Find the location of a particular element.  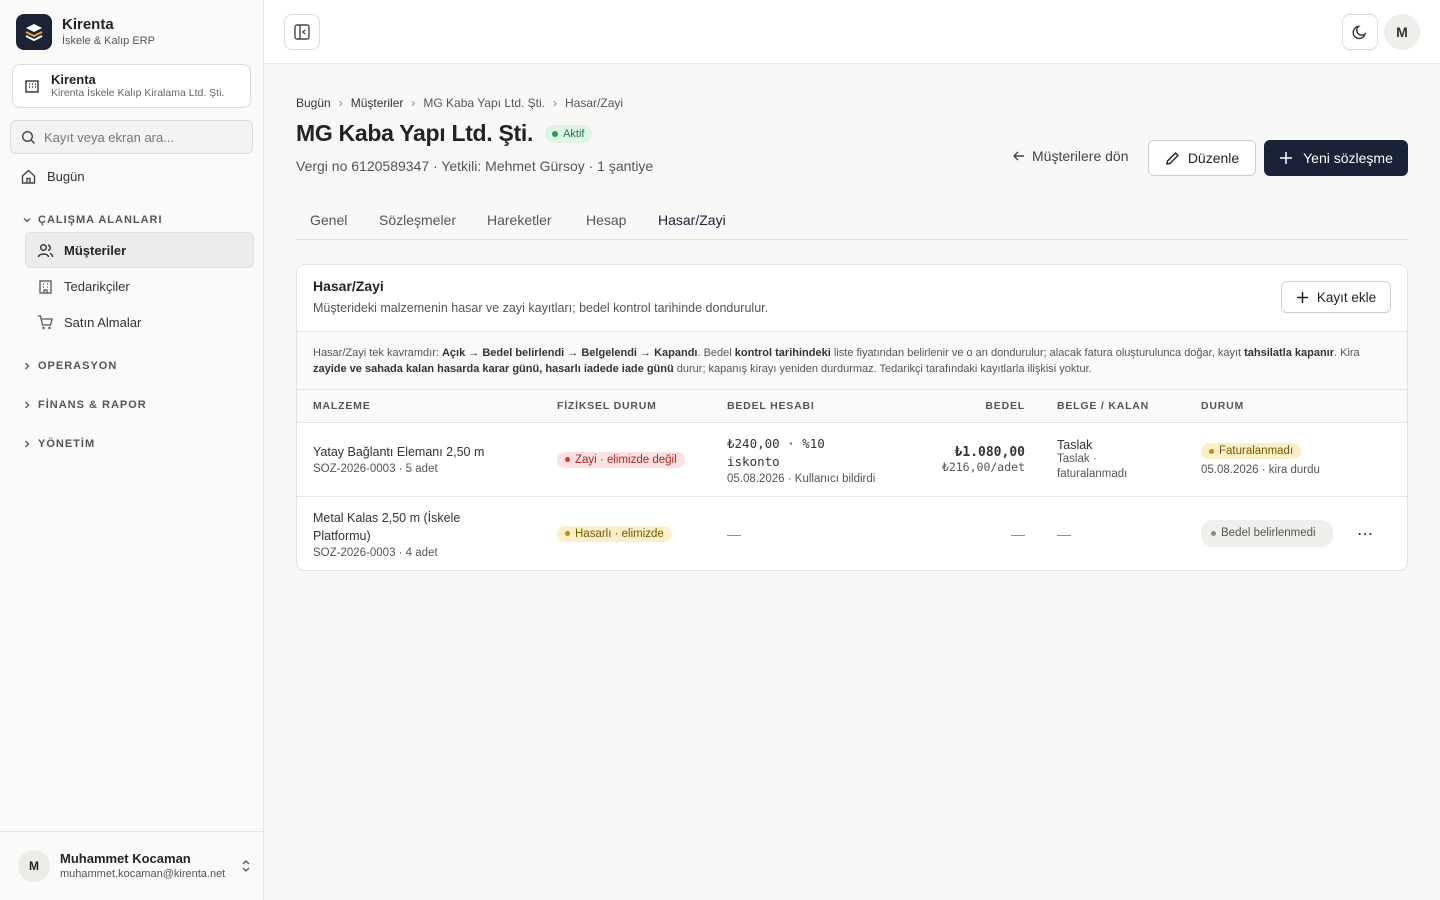

plus-icon is located at coordinates (1286, 158).